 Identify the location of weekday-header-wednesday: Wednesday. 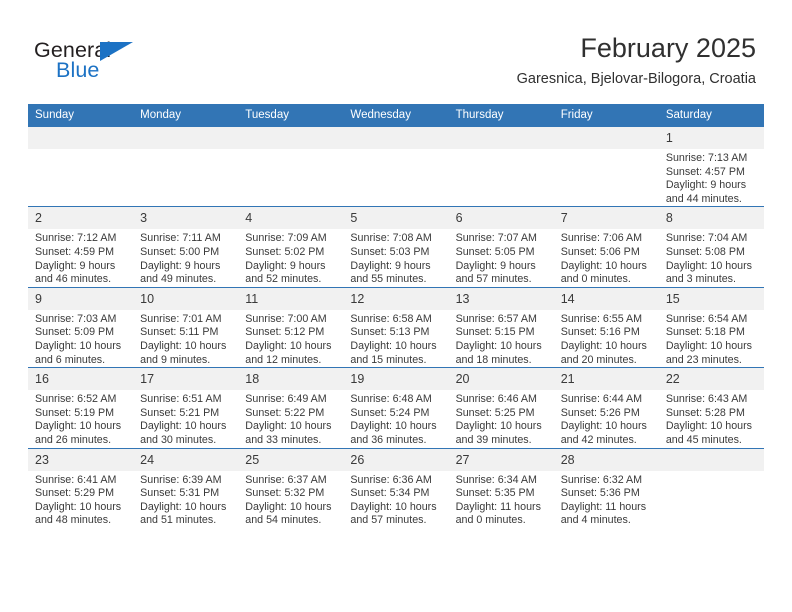
(396, 115).